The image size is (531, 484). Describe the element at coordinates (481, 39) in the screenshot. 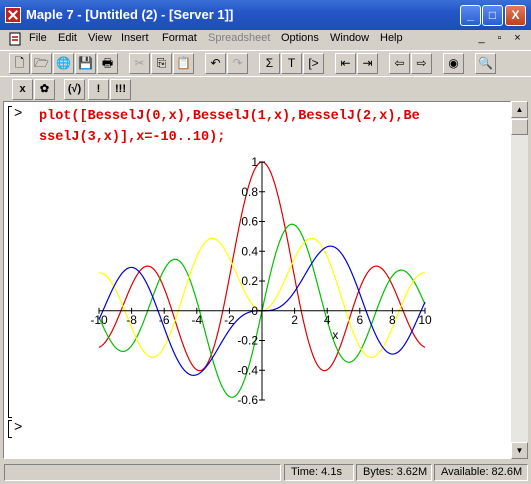

I see `doc-minimize-button: _` at that location.